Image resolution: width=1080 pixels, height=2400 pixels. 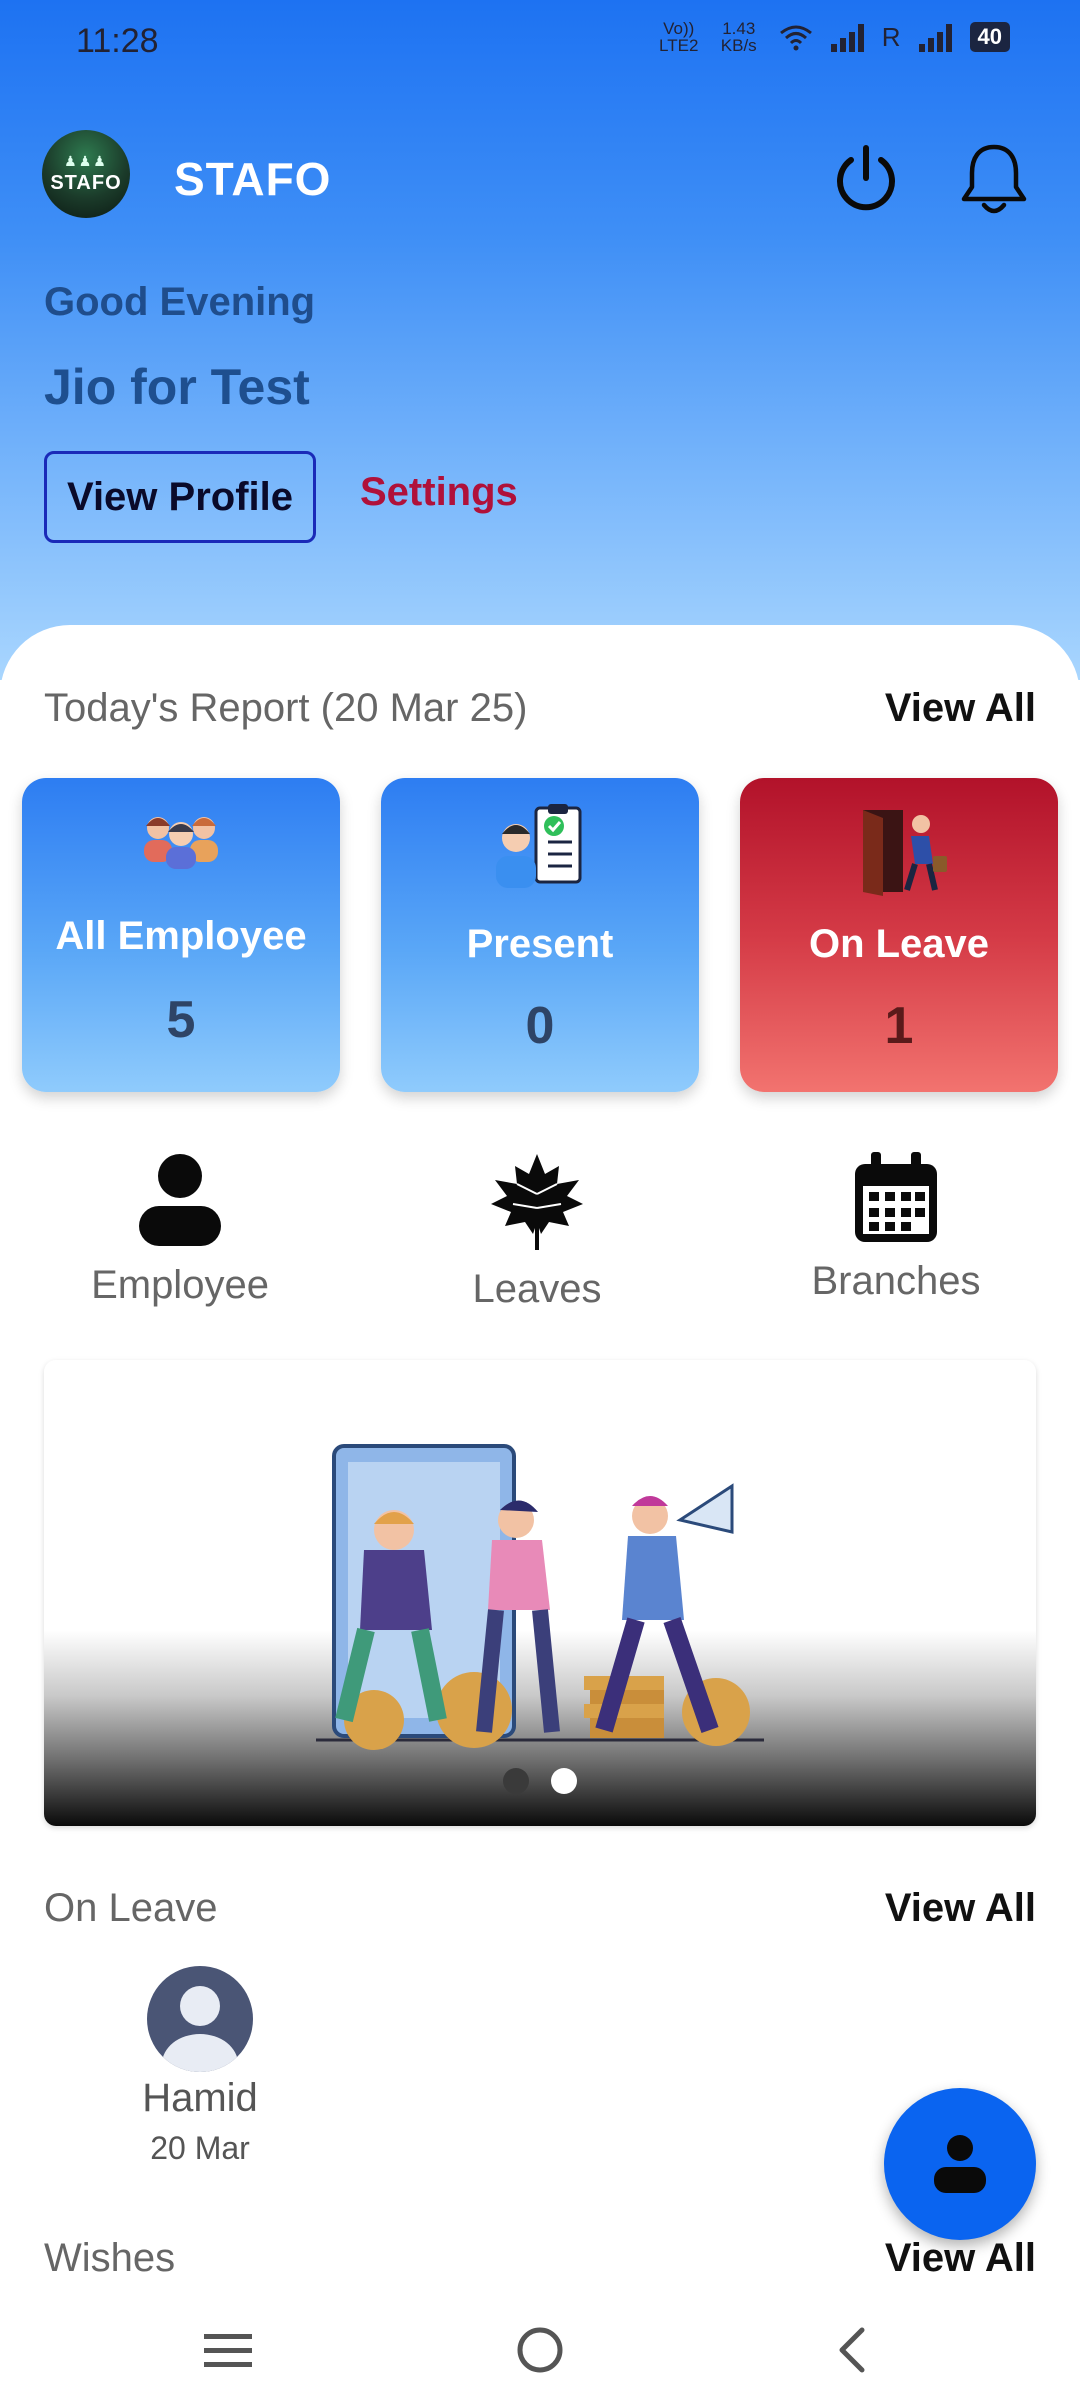 What do you see at coordinates (200, 2098) in the screenshot?
I see `leave-employee-name: Hamid` at bounding box center [200, 2098].